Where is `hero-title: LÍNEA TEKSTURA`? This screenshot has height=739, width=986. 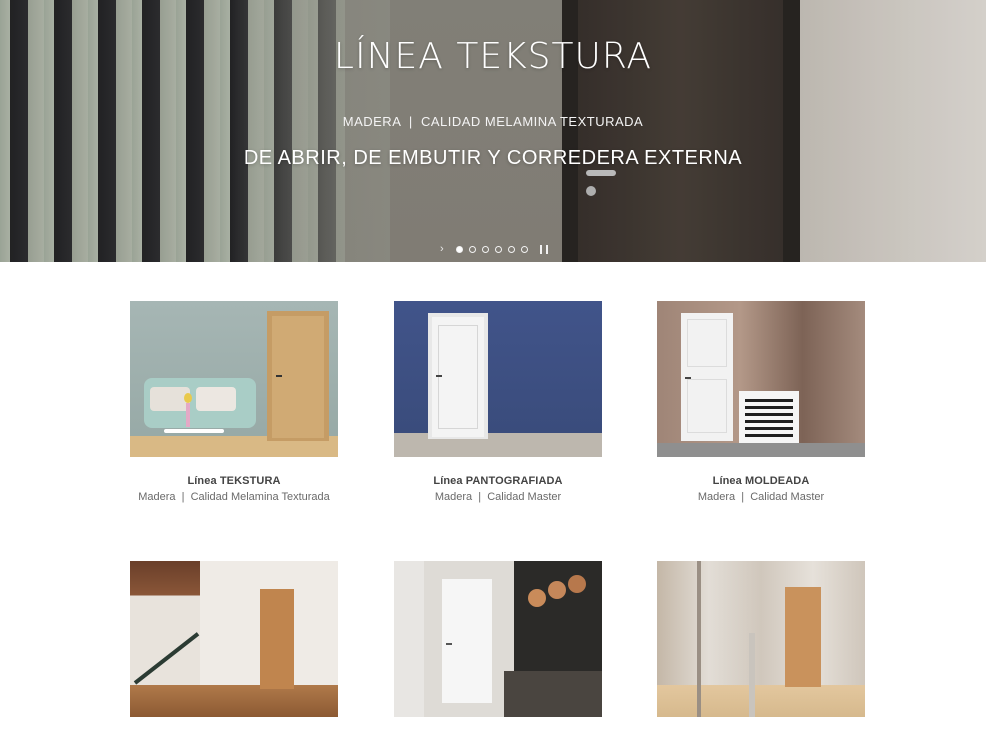 hero-title: LÍNEA TEKSTURA is located at coordinates (493, 56).